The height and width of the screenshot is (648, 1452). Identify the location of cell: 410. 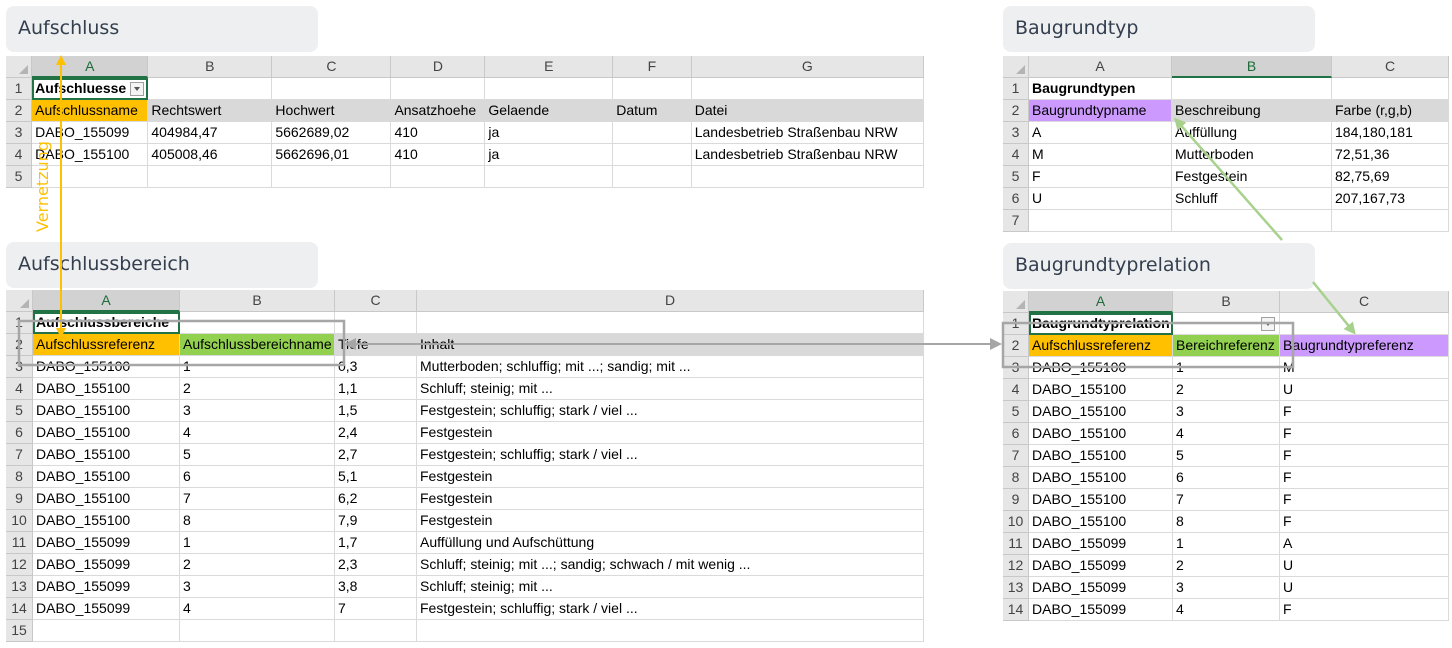
(438, 155).